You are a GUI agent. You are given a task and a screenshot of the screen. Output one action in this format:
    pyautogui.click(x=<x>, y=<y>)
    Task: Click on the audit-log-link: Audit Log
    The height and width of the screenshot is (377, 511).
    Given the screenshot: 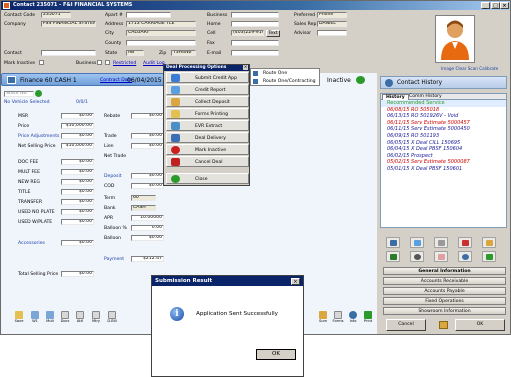 What is the action you would take?
    pyautogui.click(x=154, y=63)
    